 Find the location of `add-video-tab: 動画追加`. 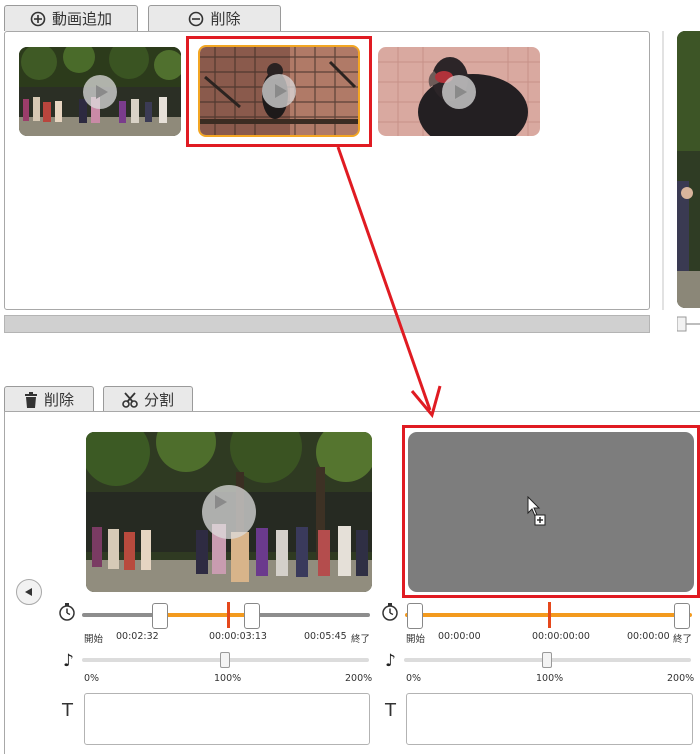

add-video-tab: 動画追加 is located at coordinates (71, 18).